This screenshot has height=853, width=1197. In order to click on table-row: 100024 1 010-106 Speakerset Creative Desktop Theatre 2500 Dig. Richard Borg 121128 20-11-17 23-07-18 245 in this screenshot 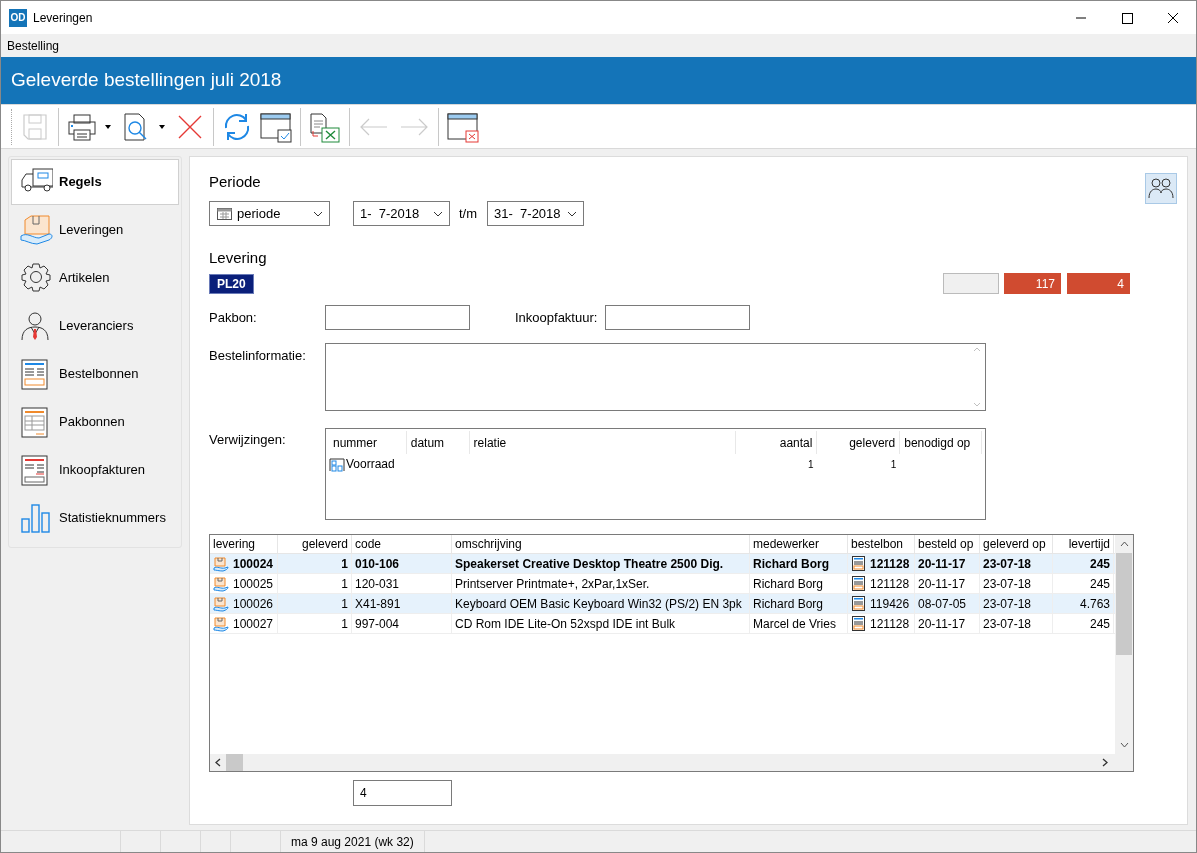, I will do `click(662, 564)`.